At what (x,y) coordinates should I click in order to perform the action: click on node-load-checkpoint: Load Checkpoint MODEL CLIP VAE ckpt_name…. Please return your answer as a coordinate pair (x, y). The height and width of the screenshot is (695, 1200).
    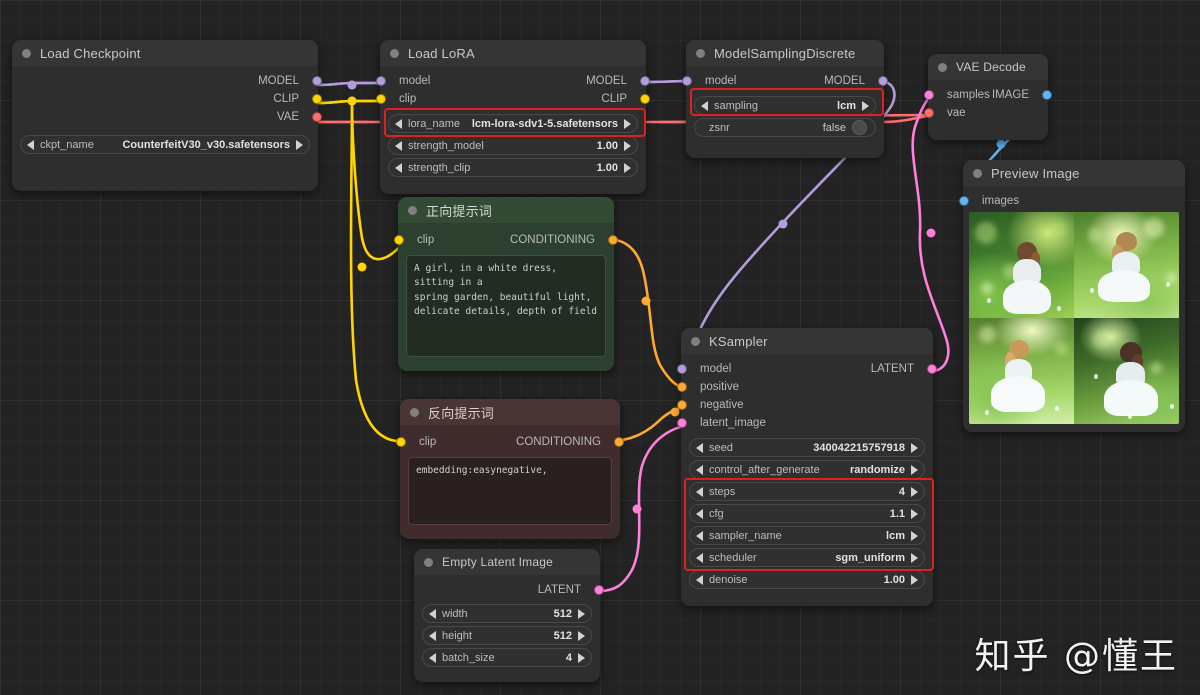
    Looking at the image, I should click on (167, 115).